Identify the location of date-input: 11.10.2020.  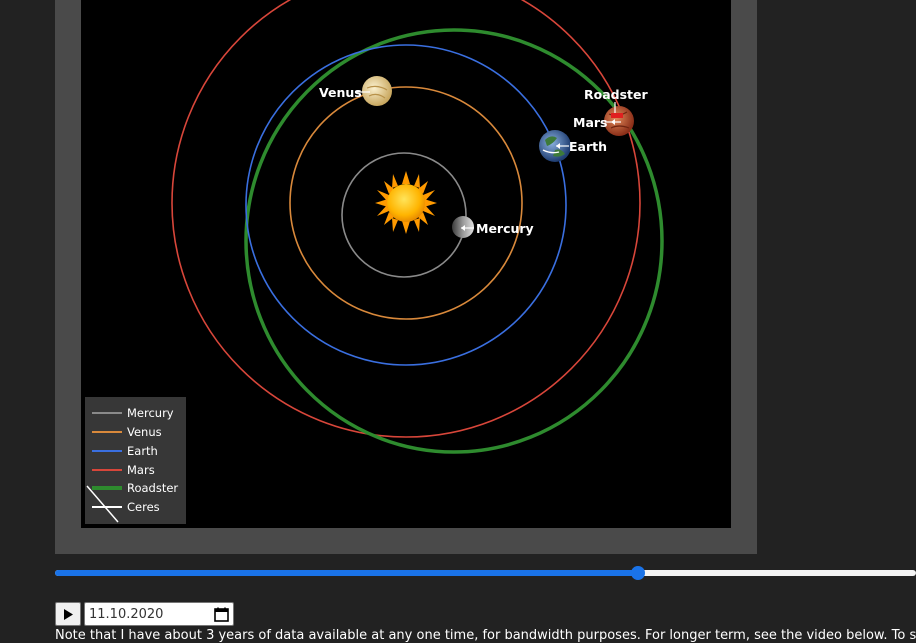
(159, 614).